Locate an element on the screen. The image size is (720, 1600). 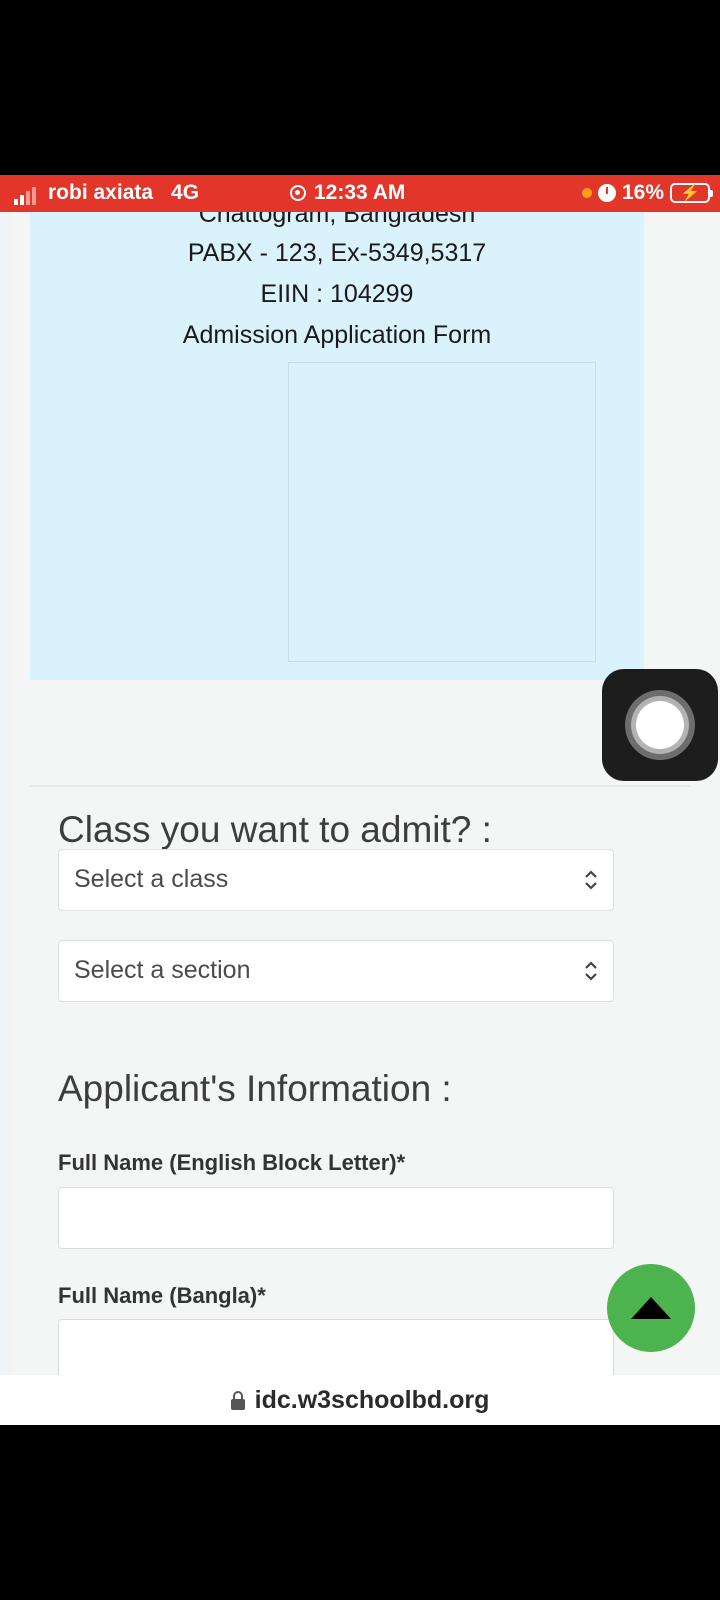
assistive-touch-button is located at coordinates (660, 725).